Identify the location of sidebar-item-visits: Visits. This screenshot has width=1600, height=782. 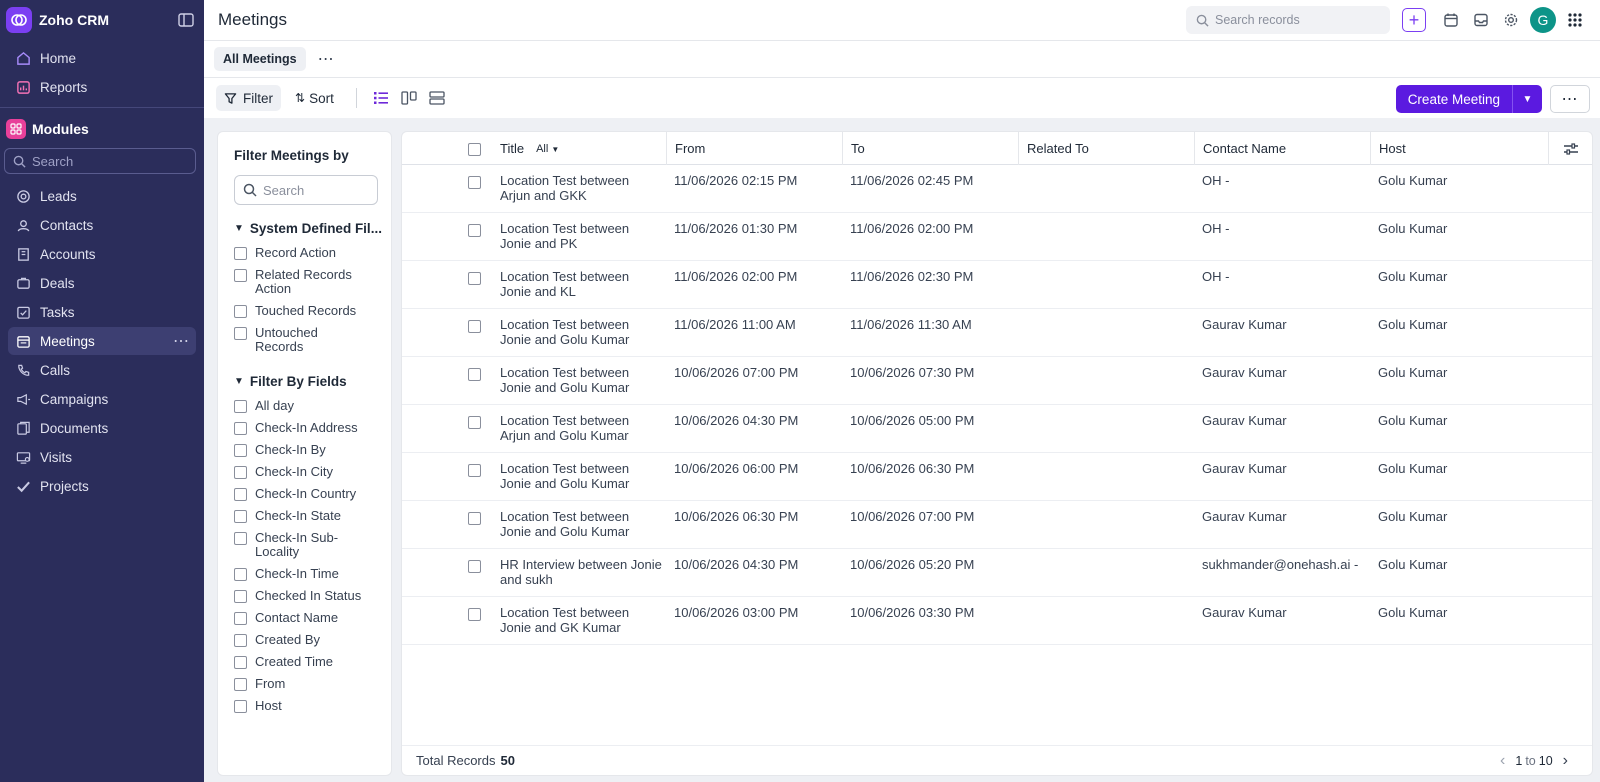
(102, 457).